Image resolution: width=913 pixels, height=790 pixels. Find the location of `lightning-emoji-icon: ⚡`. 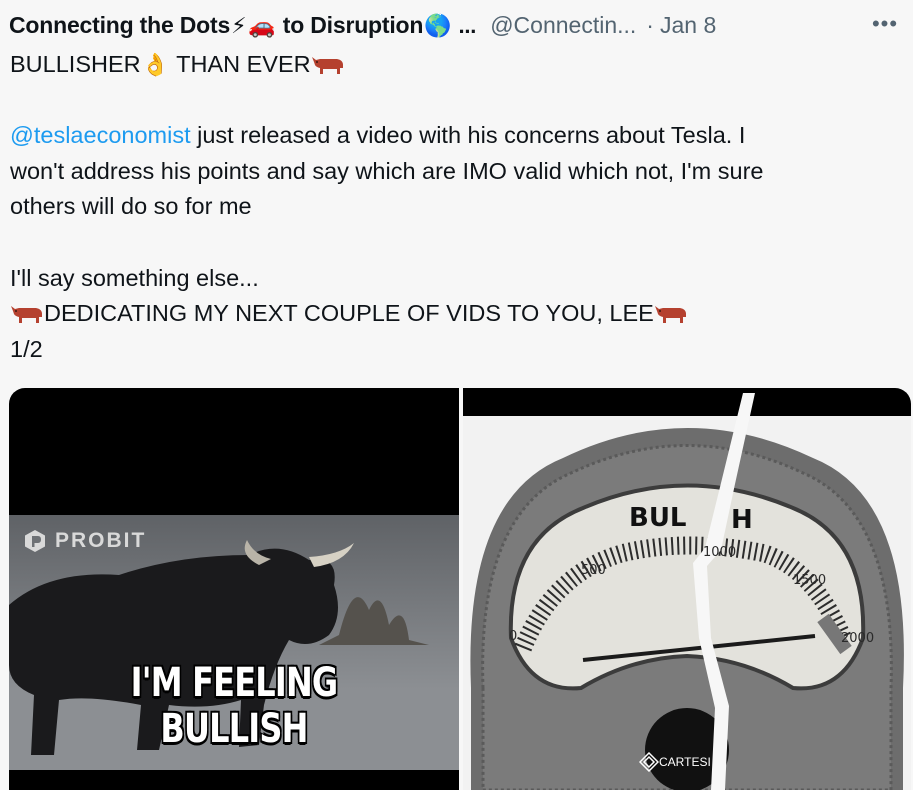

lightning-emoji-icon: ⚡ is located at coordinates (239, 26).